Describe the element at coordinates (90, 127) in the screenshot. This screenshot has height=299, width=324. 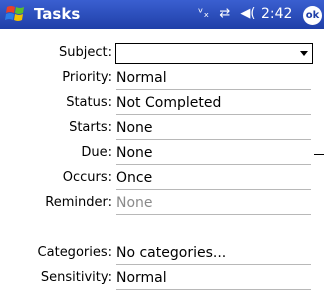
I see `starts-label: Starts:` at that location.